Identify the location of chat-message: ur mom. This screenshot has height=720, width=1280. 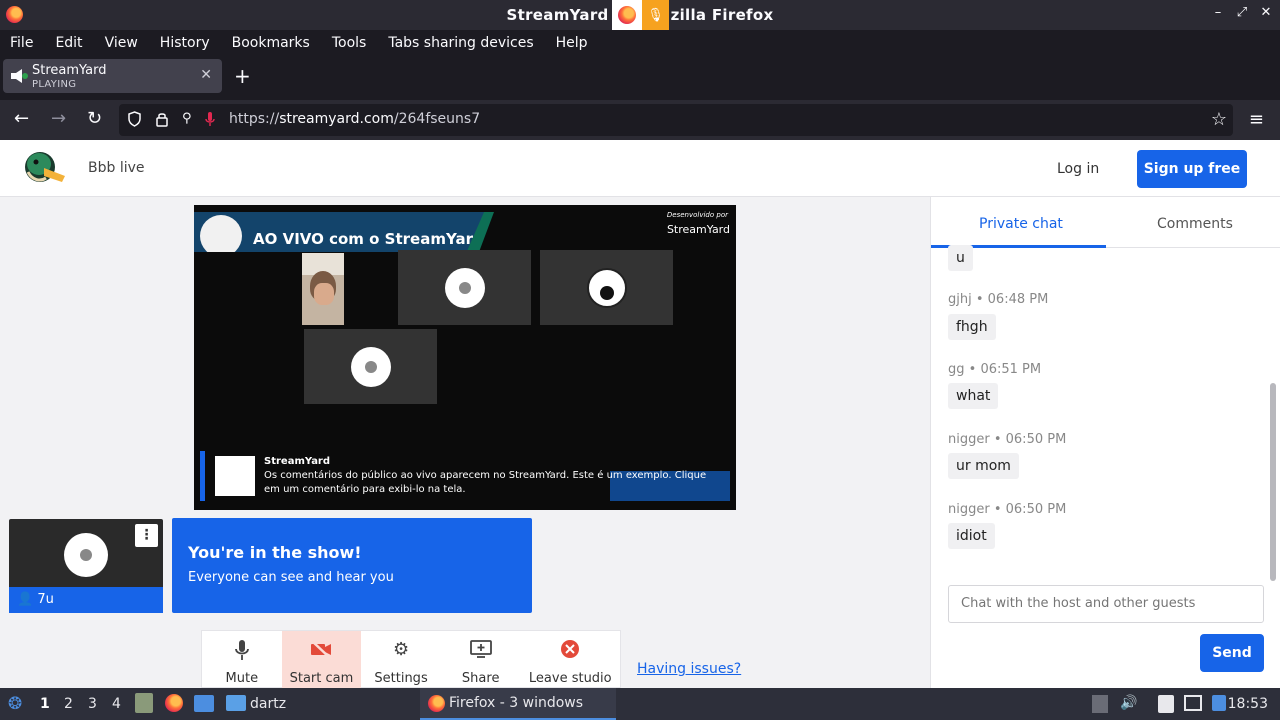
(983, 466).